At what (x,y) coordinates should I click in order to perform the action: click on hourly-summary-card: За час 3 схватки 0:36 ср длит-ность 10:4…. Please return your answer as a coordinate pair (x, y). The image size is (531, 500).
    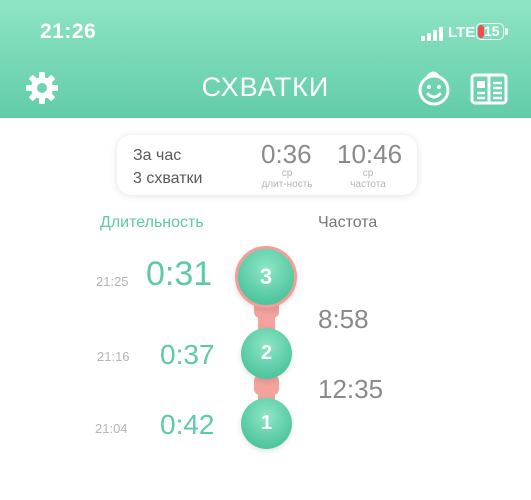
    Looking at the image, I should click on (267, 165).